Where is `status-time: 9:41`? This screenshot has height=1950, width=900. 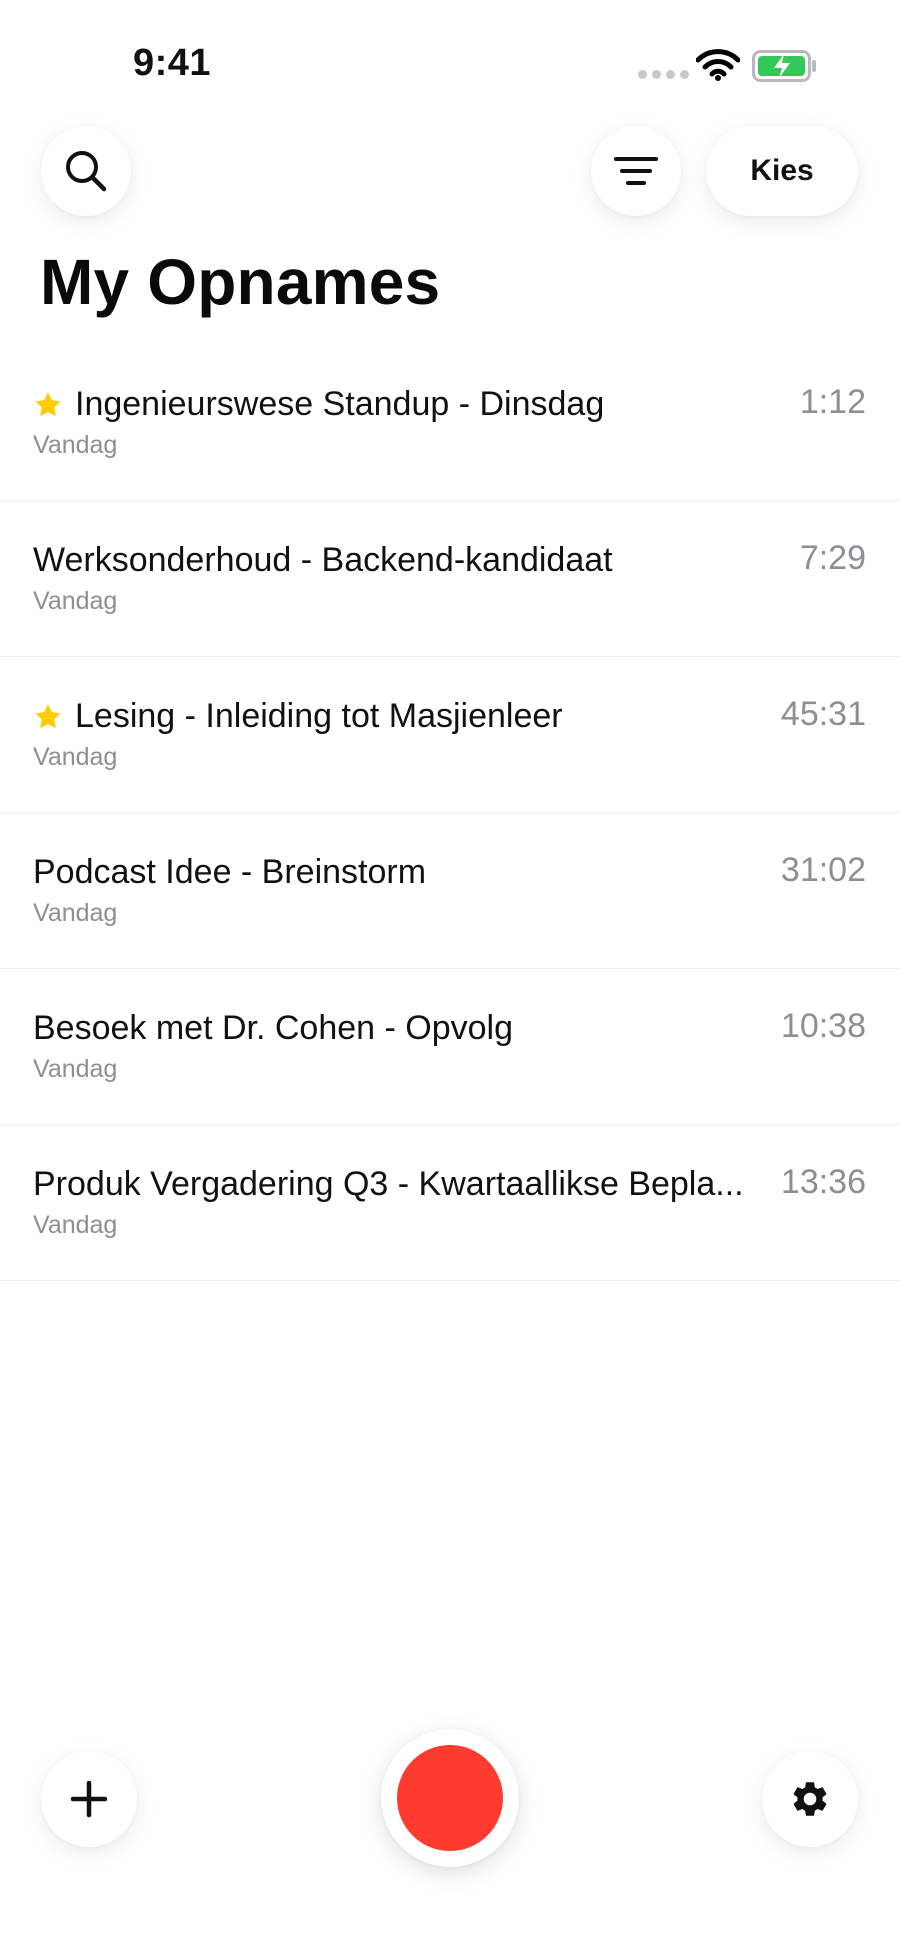 status-time: 9:41 is located at coordinates (172, 63).